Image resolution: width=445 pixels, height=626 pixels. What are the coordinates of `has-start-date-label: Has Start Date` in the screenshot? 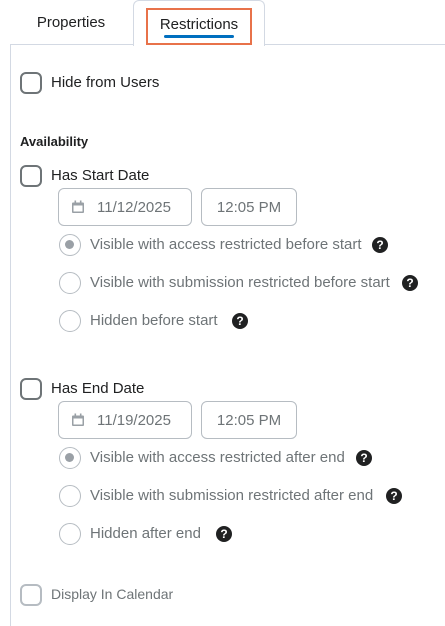 It's located at (100, 175).